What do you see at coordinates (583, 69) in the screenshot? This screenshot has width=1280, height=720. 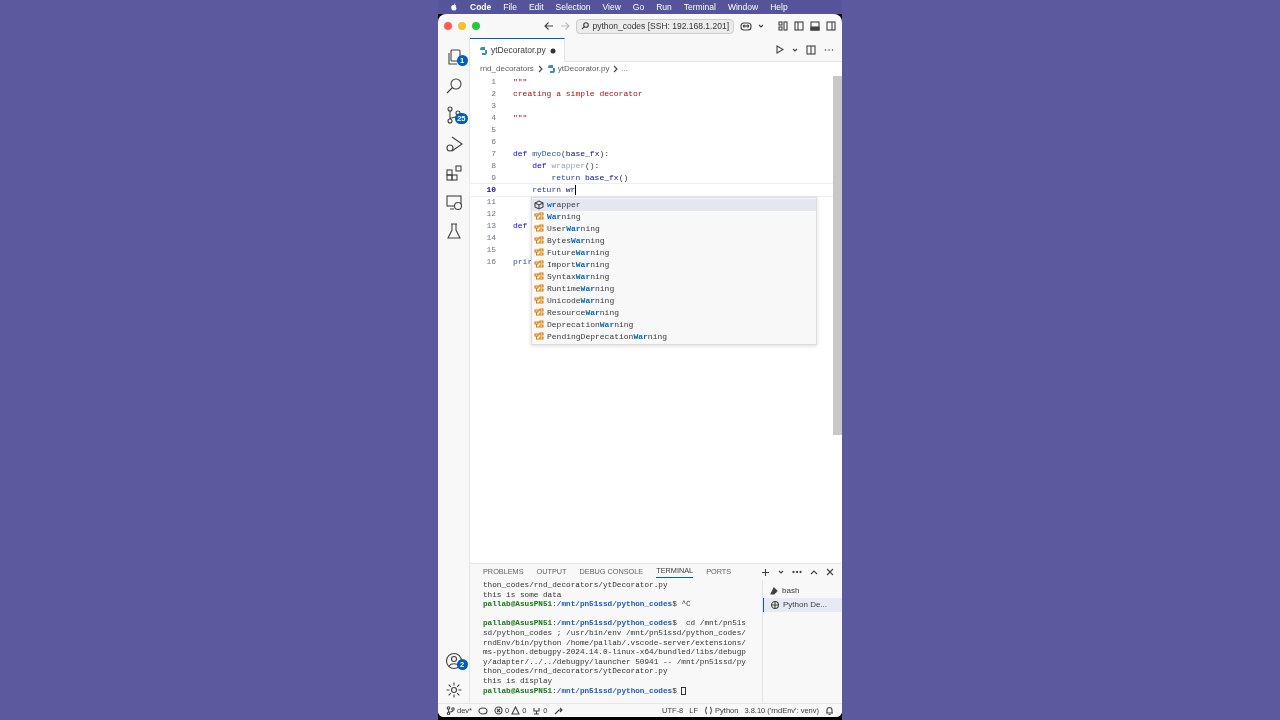 I see `breadcrumb-item: ytDecorator.py` at bounding box center [583, 69].